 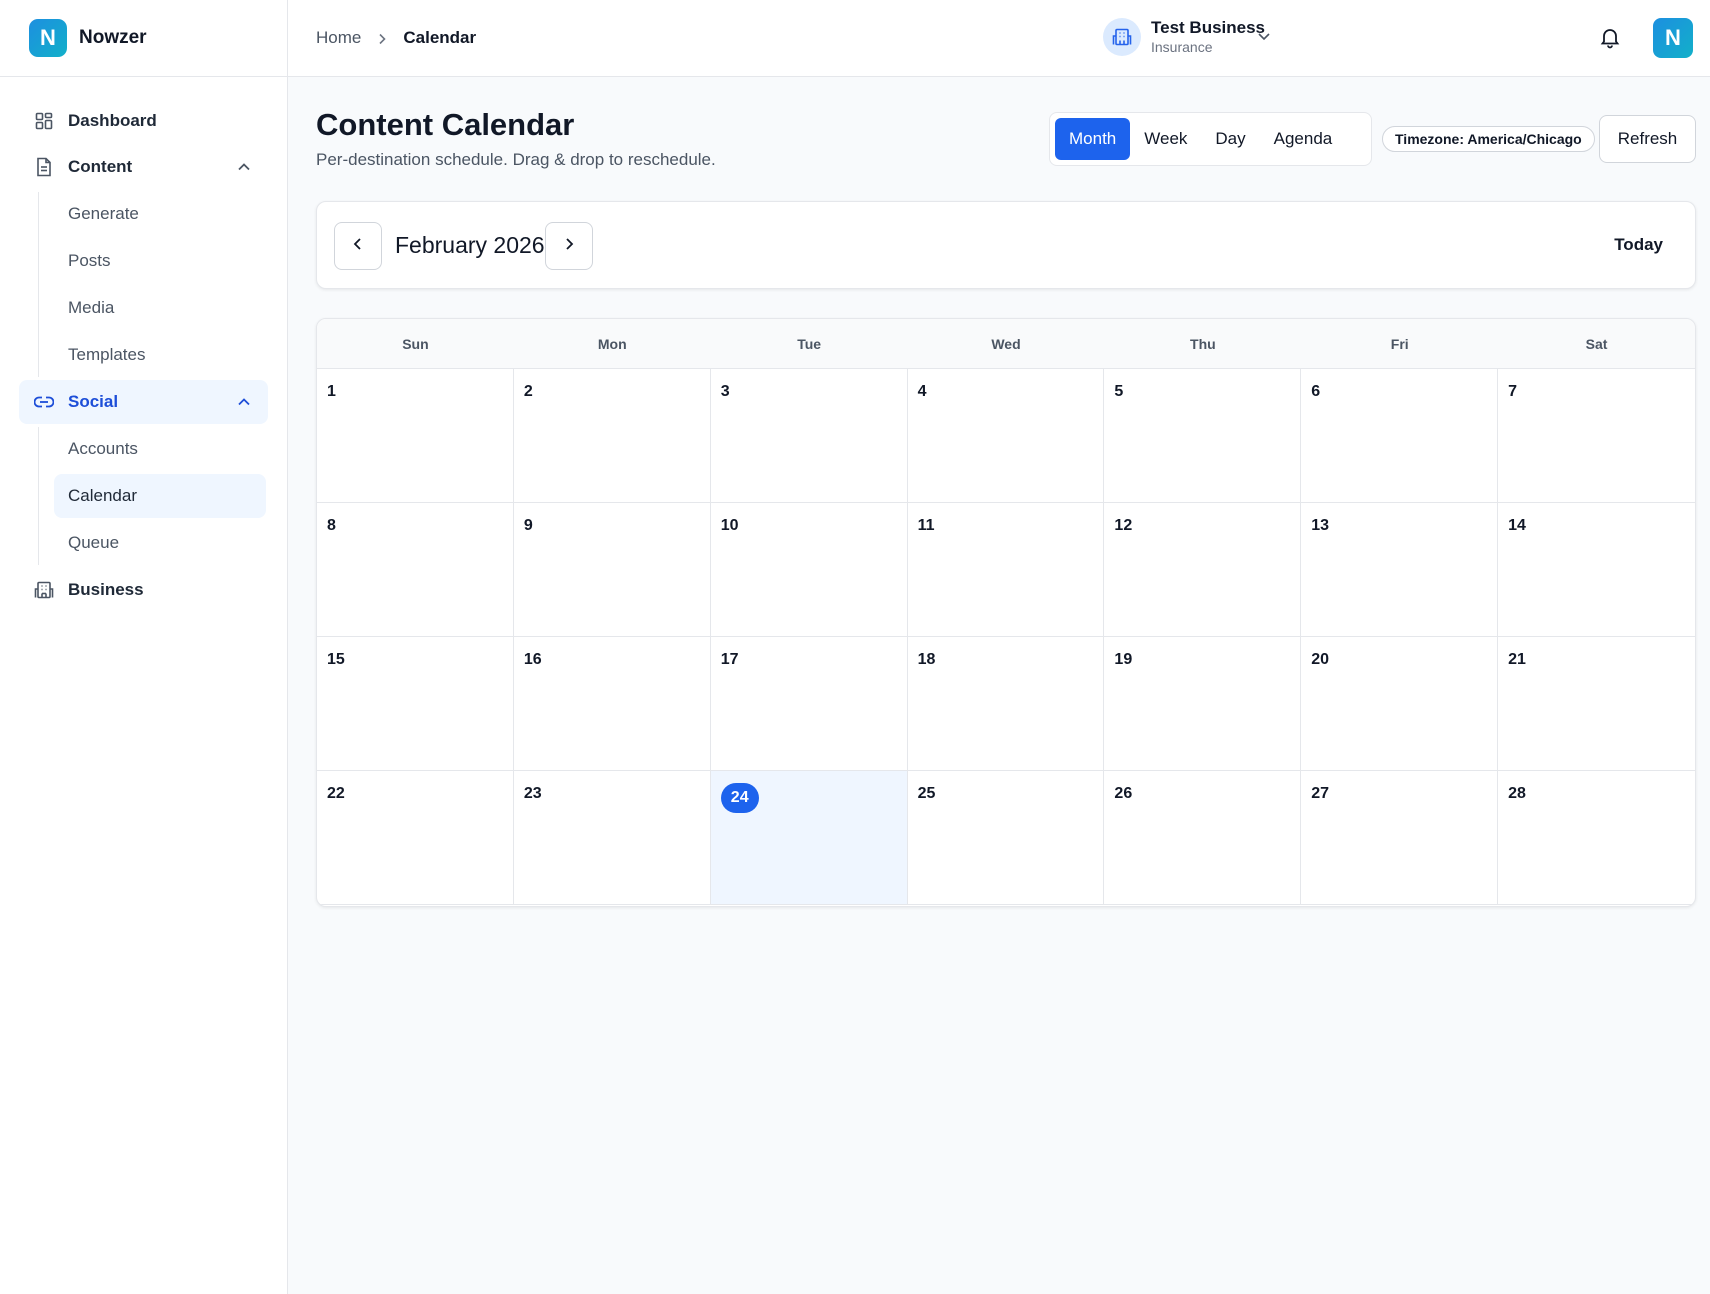 What do you see at coordinates (44, 167) in the screenshot?
I see `document-icon` at bounding box center [44, 167].